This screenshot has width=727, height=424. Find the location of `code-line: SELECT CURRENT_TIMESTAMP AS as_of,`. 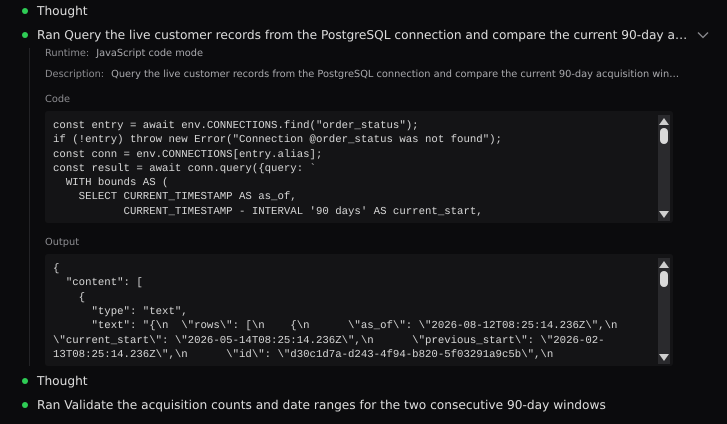

code-line: SELECT CURRENT_TIMESTAMP AS as_of, is located at coordinates (188, 197).